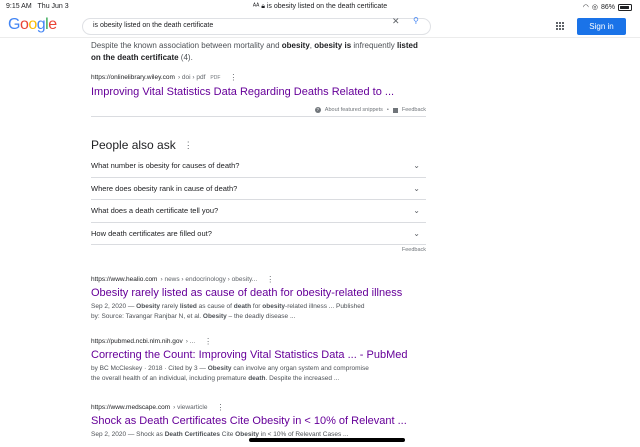 The image size is (640, 447). Describe the element at coordinates (114, 306) in the screenshot. I see `snippet-part: Sep 2, 2020 —` at that location.